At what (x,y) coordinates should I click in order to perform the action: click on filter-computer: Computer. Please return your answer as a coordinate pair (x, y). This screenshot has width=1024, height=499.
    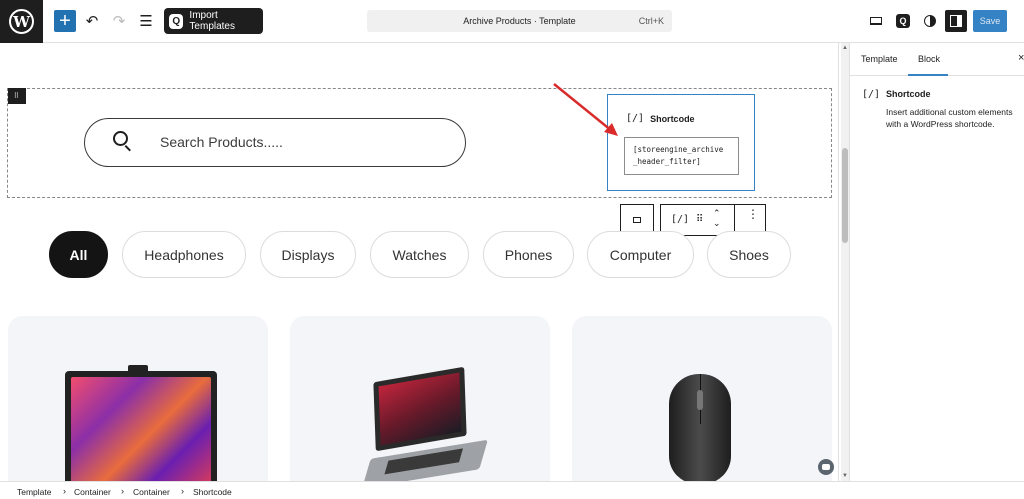
    Looking at the image, I should click on (640, 254).